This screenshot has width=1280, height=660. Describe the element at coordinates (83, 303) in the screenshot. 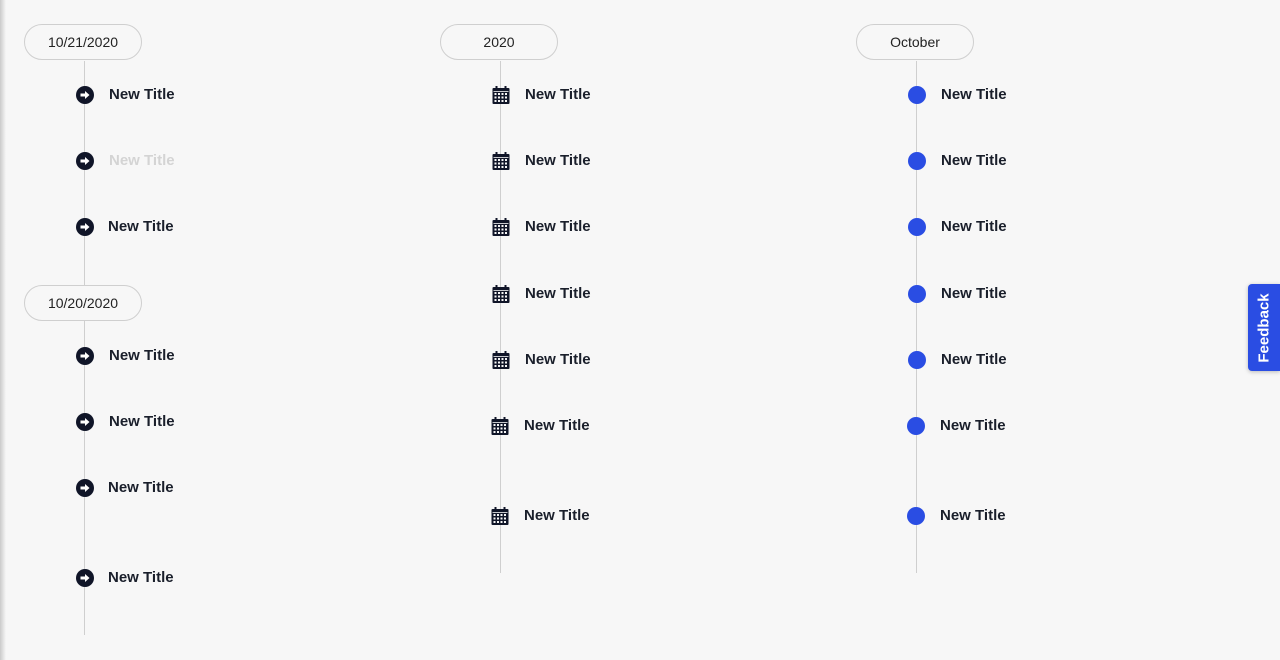

I see `date-pill: 10/20/2020` at that location.